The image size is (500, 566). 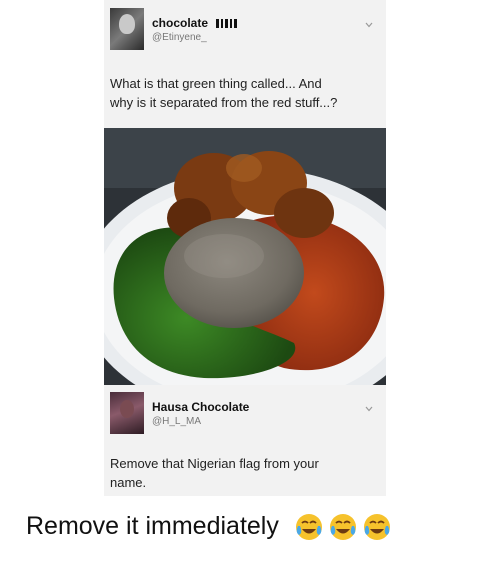 What do you see at coordinates (227, 24) in the screenshot?
I see `flag-icon` at bounding box center [227, 24].